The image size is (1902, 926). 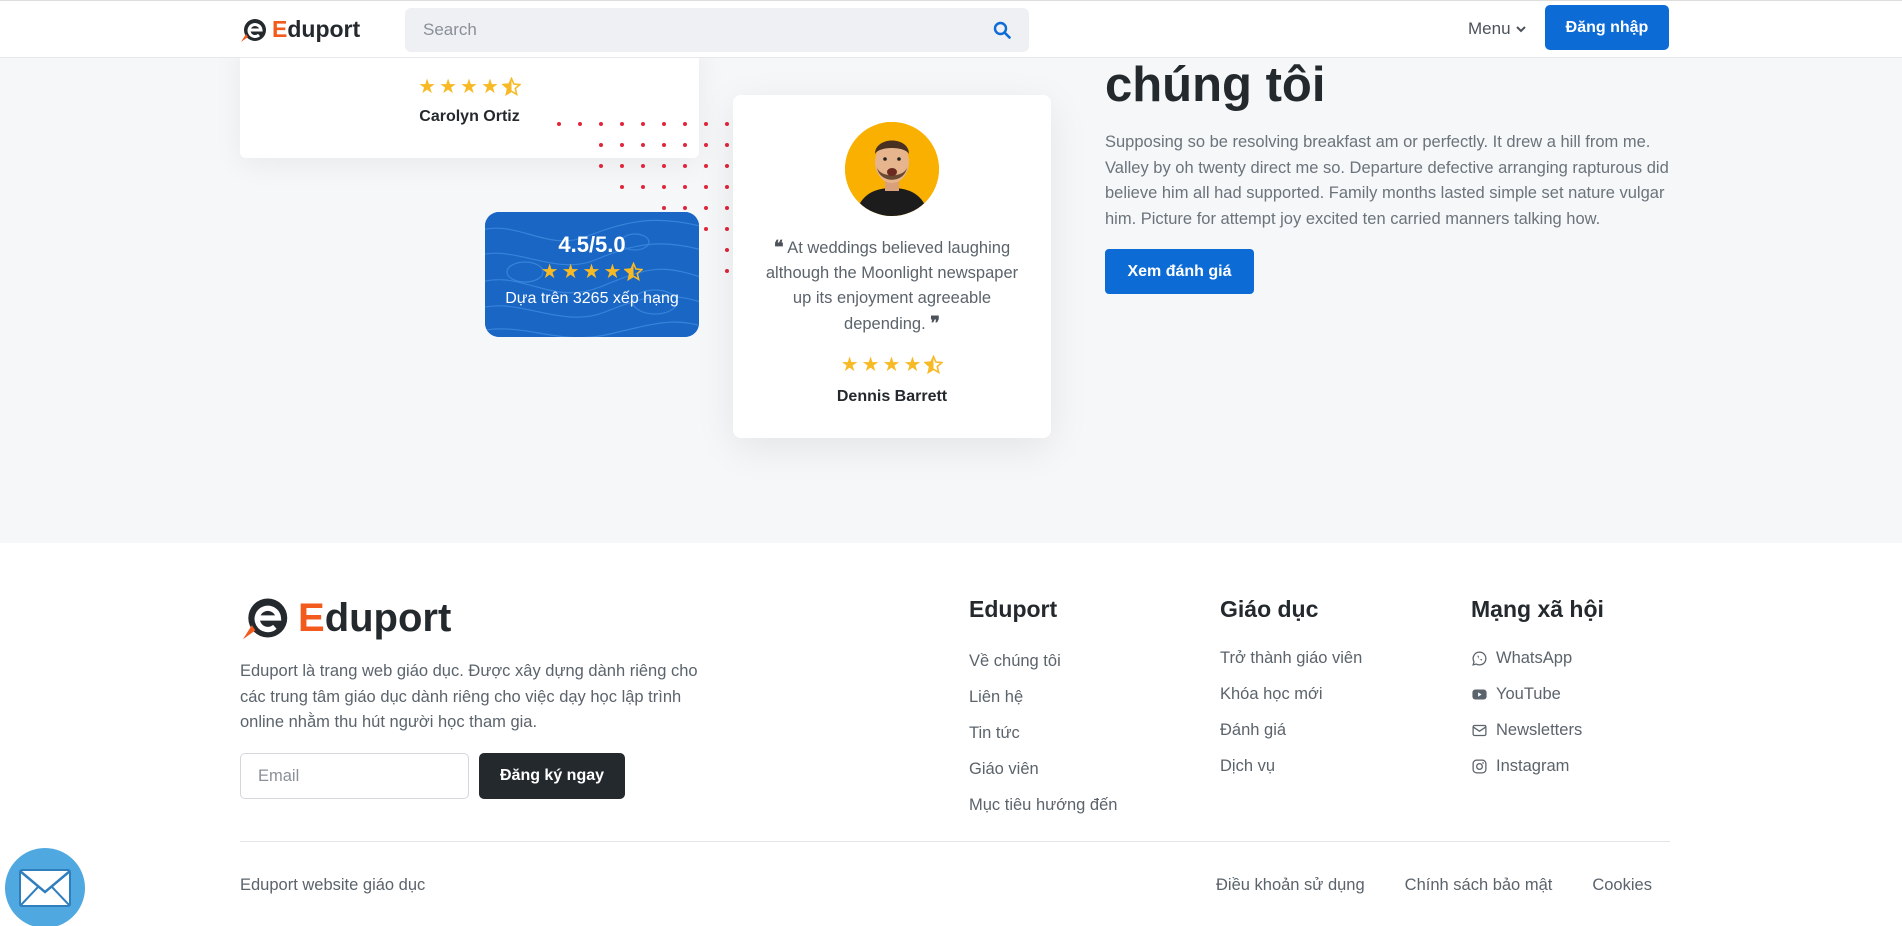 What do you see at coordinates (892, 396) in the screenshot?
I see `reviewer-name: Dennis Barrett` at bounding box center [892, 396].